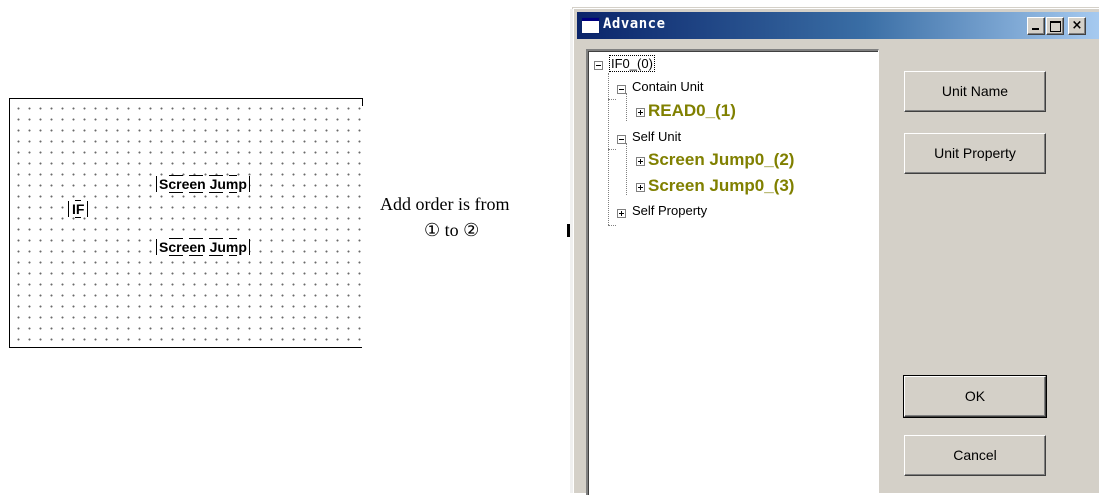  Describe the element at coordinates (721, 160) in the screenshot. I see `tree-node-screen-jump-2: Screen Jump0_(2)` at that location.